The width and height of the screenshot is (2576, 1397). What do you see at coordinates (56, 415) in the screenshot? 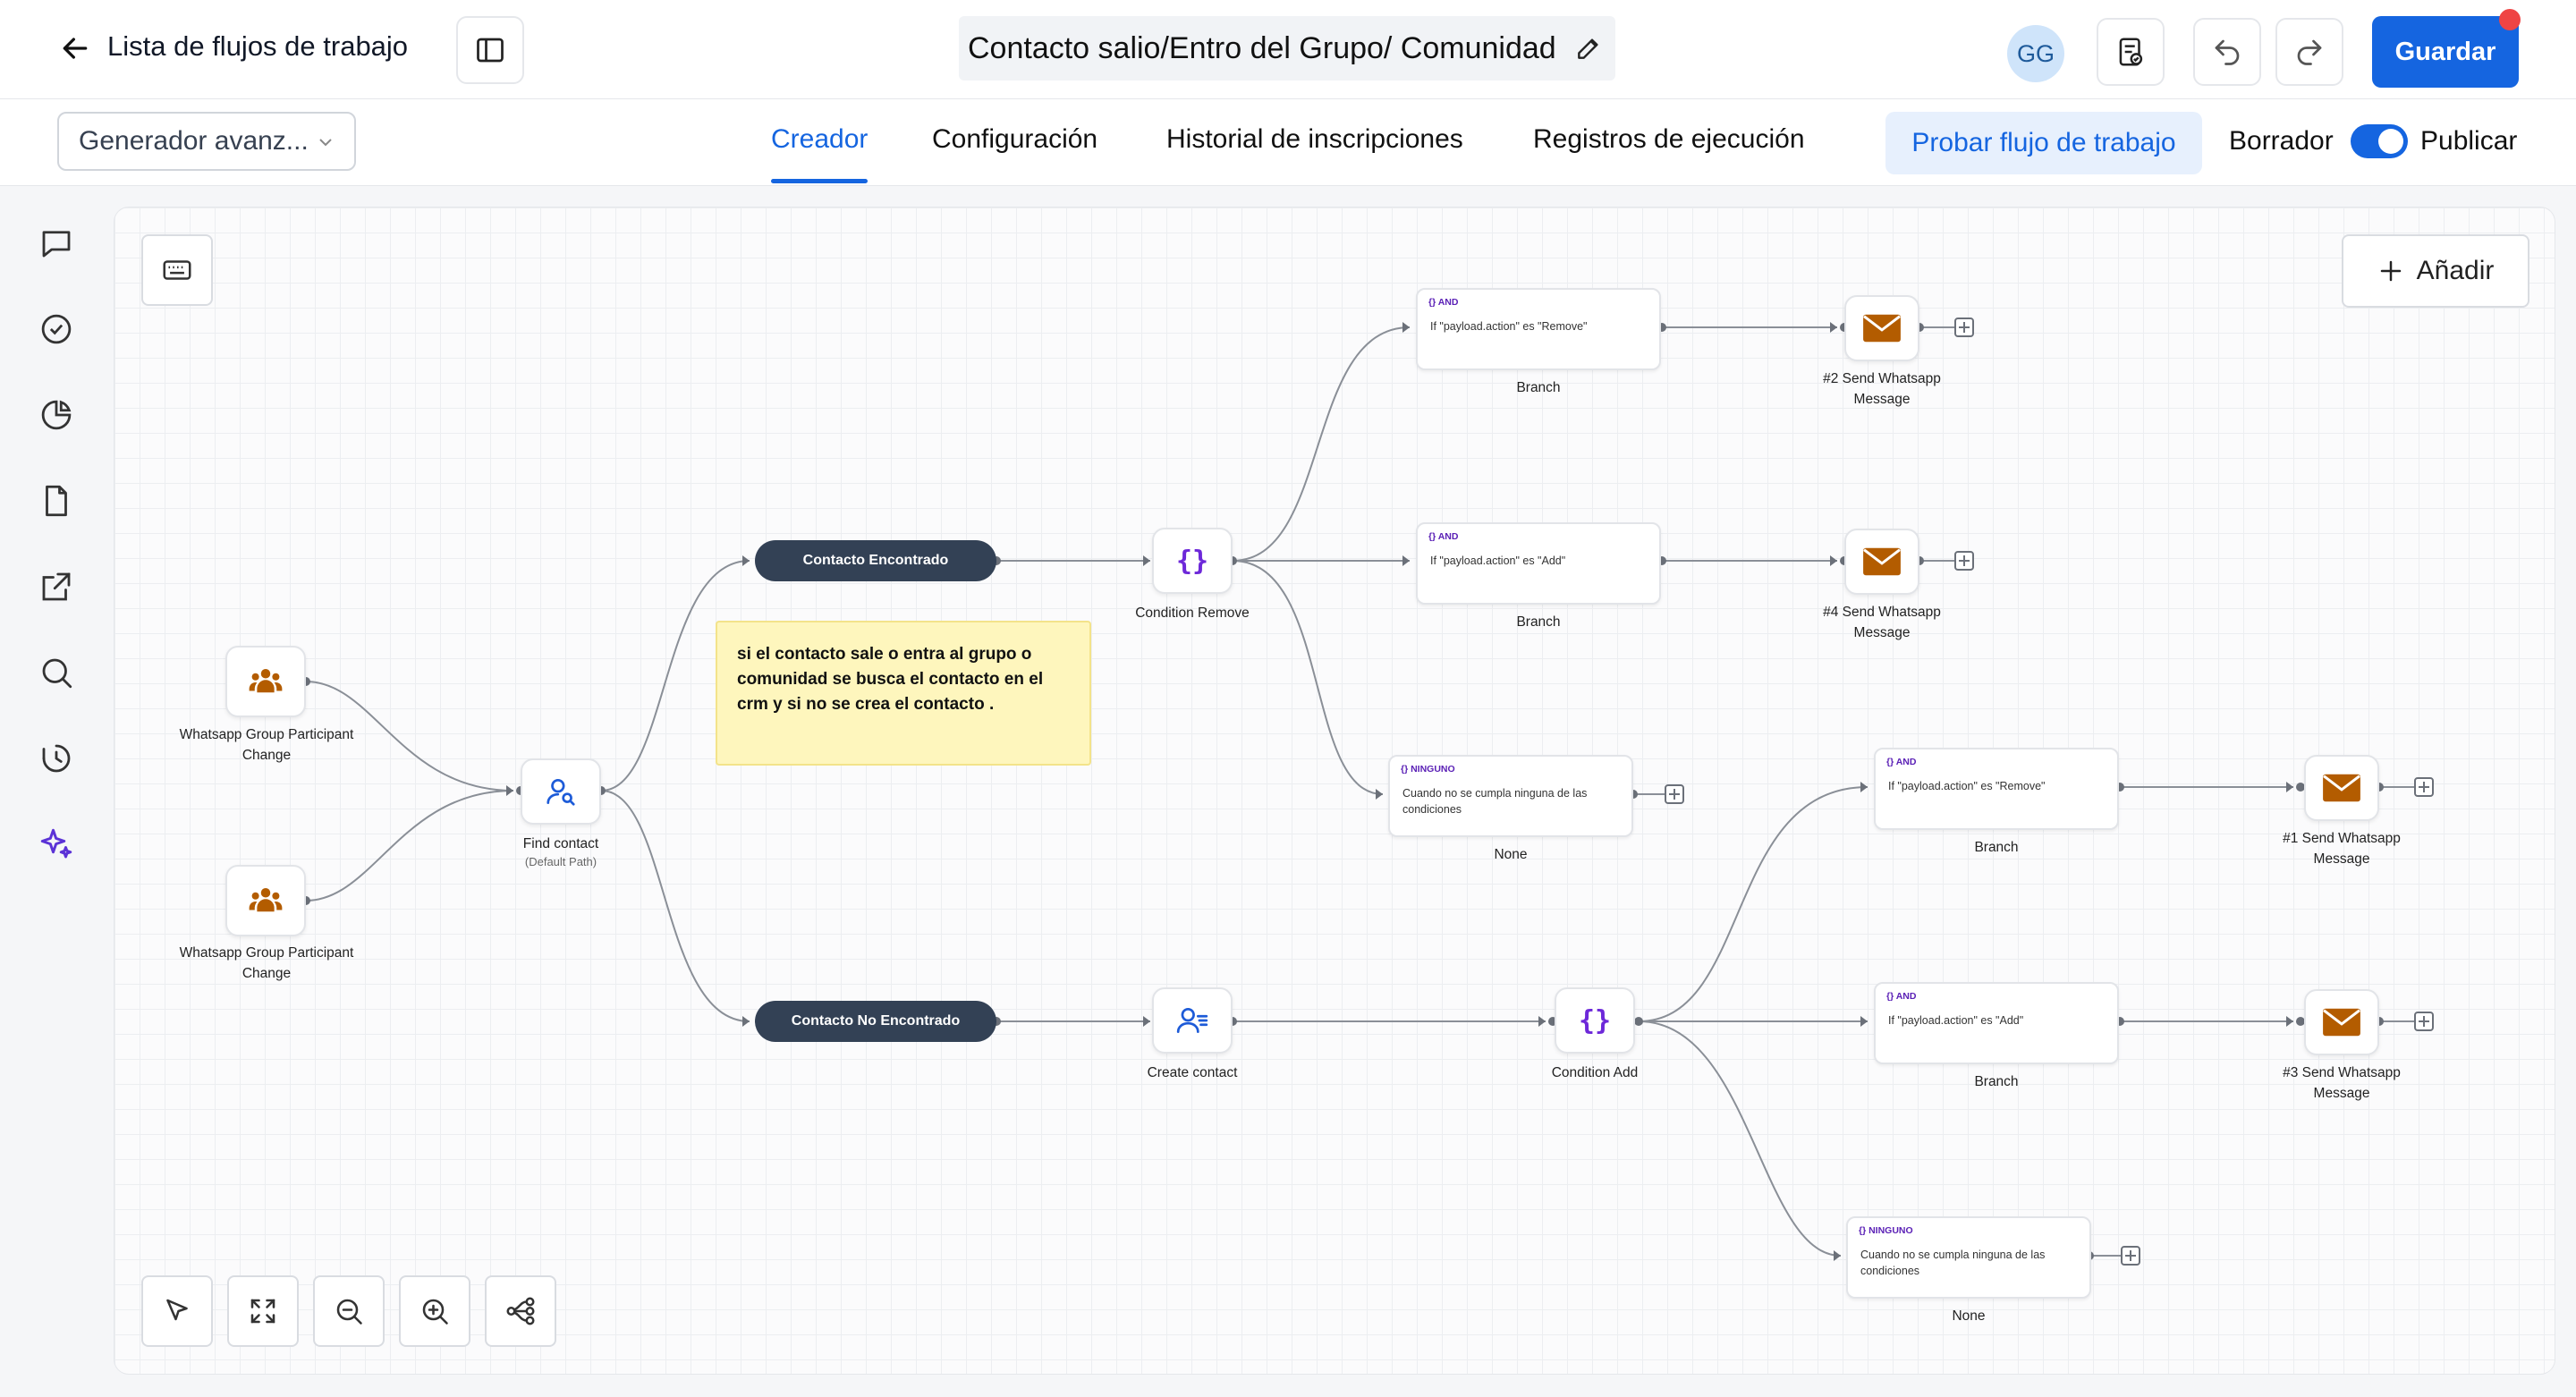
I see `pie-chart-icon` at bounding box center [56, 415].